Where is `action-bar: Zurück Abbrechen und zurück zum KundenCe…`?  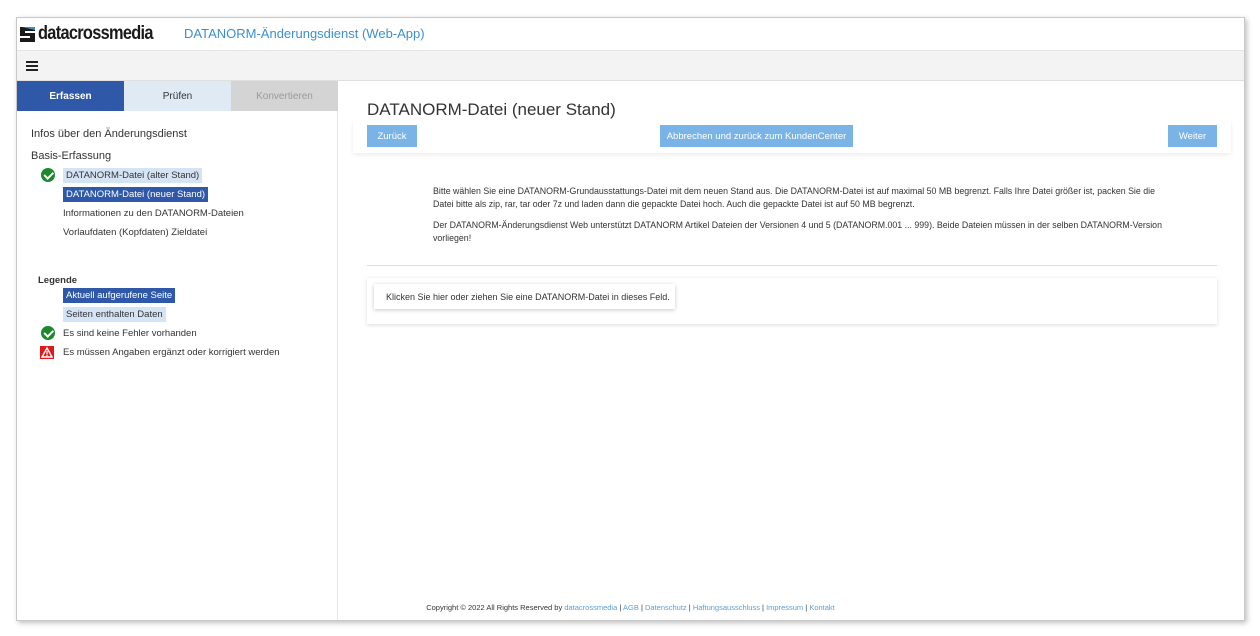 action-bar: Zurück Abbrechen und zurück zum KundenCe… is located at coordinates (792, 137).